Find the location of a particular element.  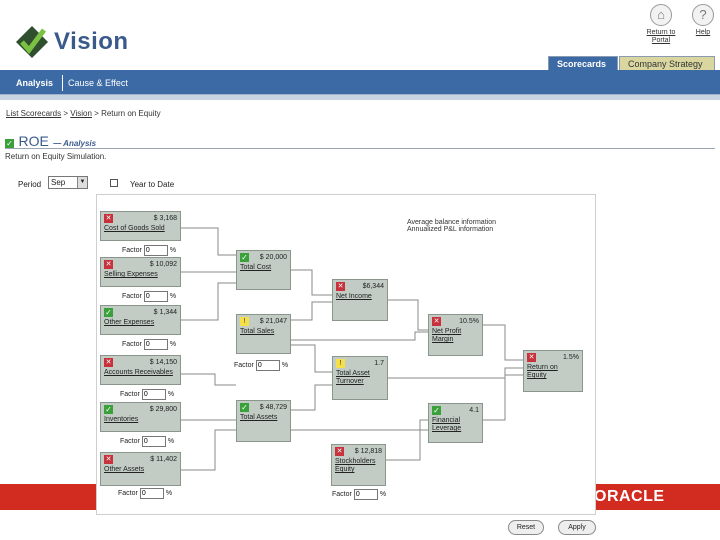

node-label-link: Total Sales is located at coordinates (263, 332).